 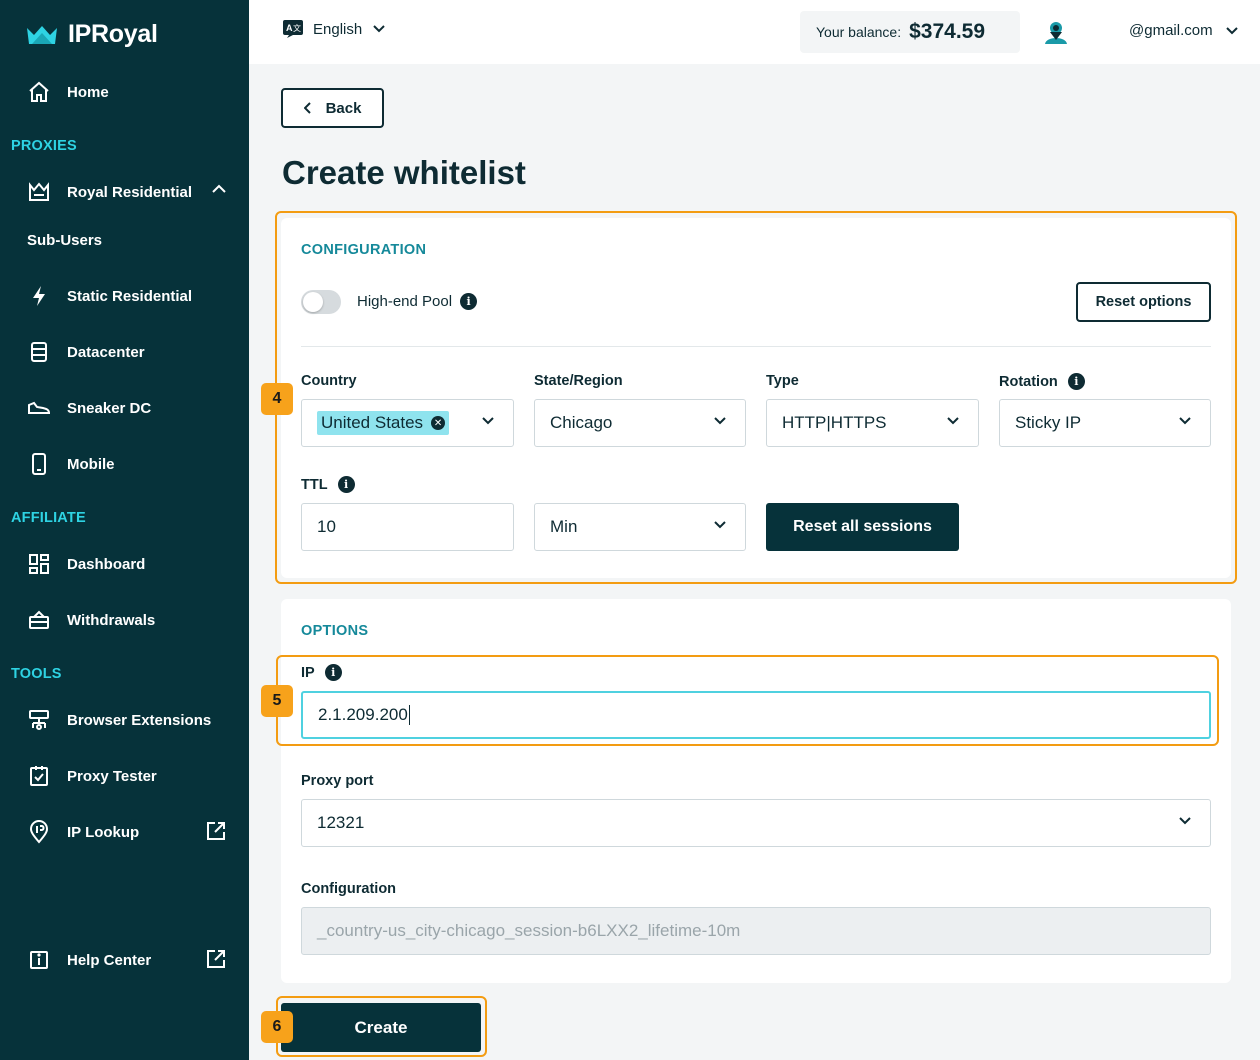 What do you see at coordinates (39, 352) in the screenshot?
I see `server-icon` at bounding box center [39, 352].